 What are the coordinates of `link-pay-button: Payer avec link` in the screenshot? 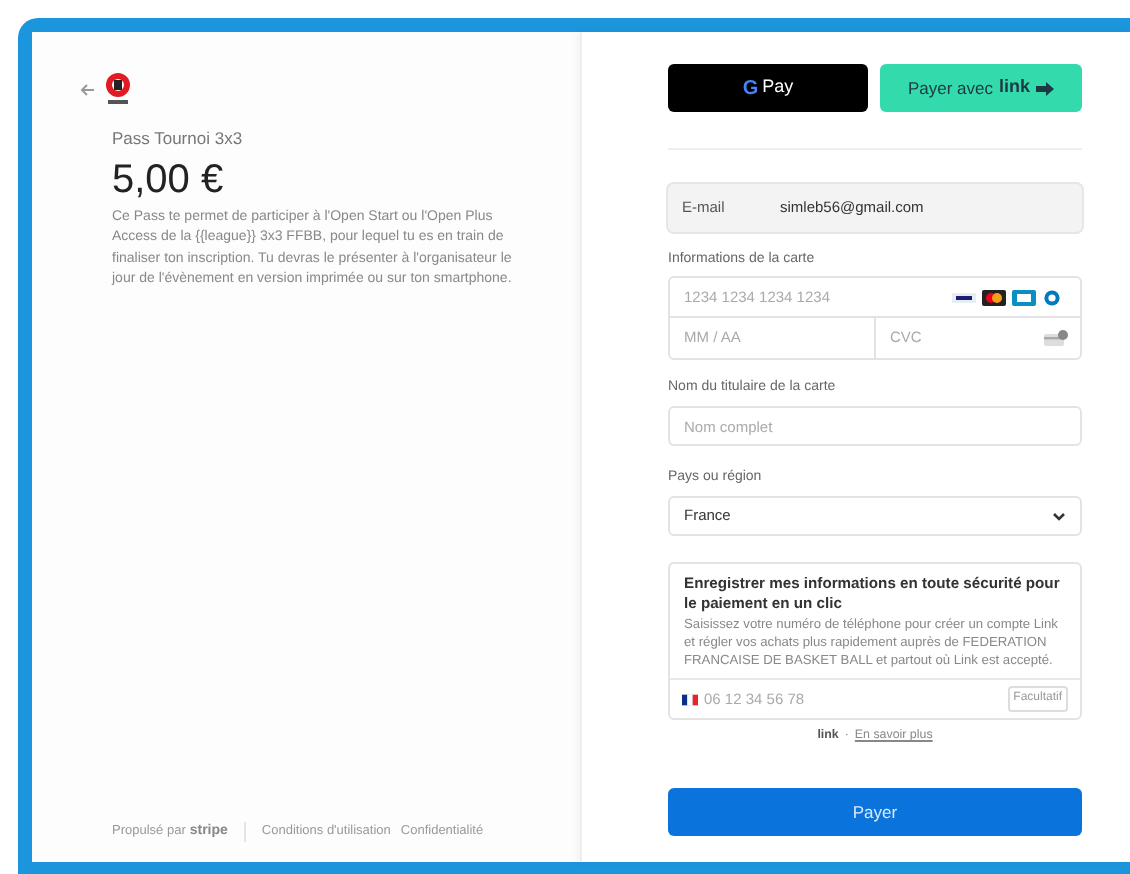 It's located at (981, 88).